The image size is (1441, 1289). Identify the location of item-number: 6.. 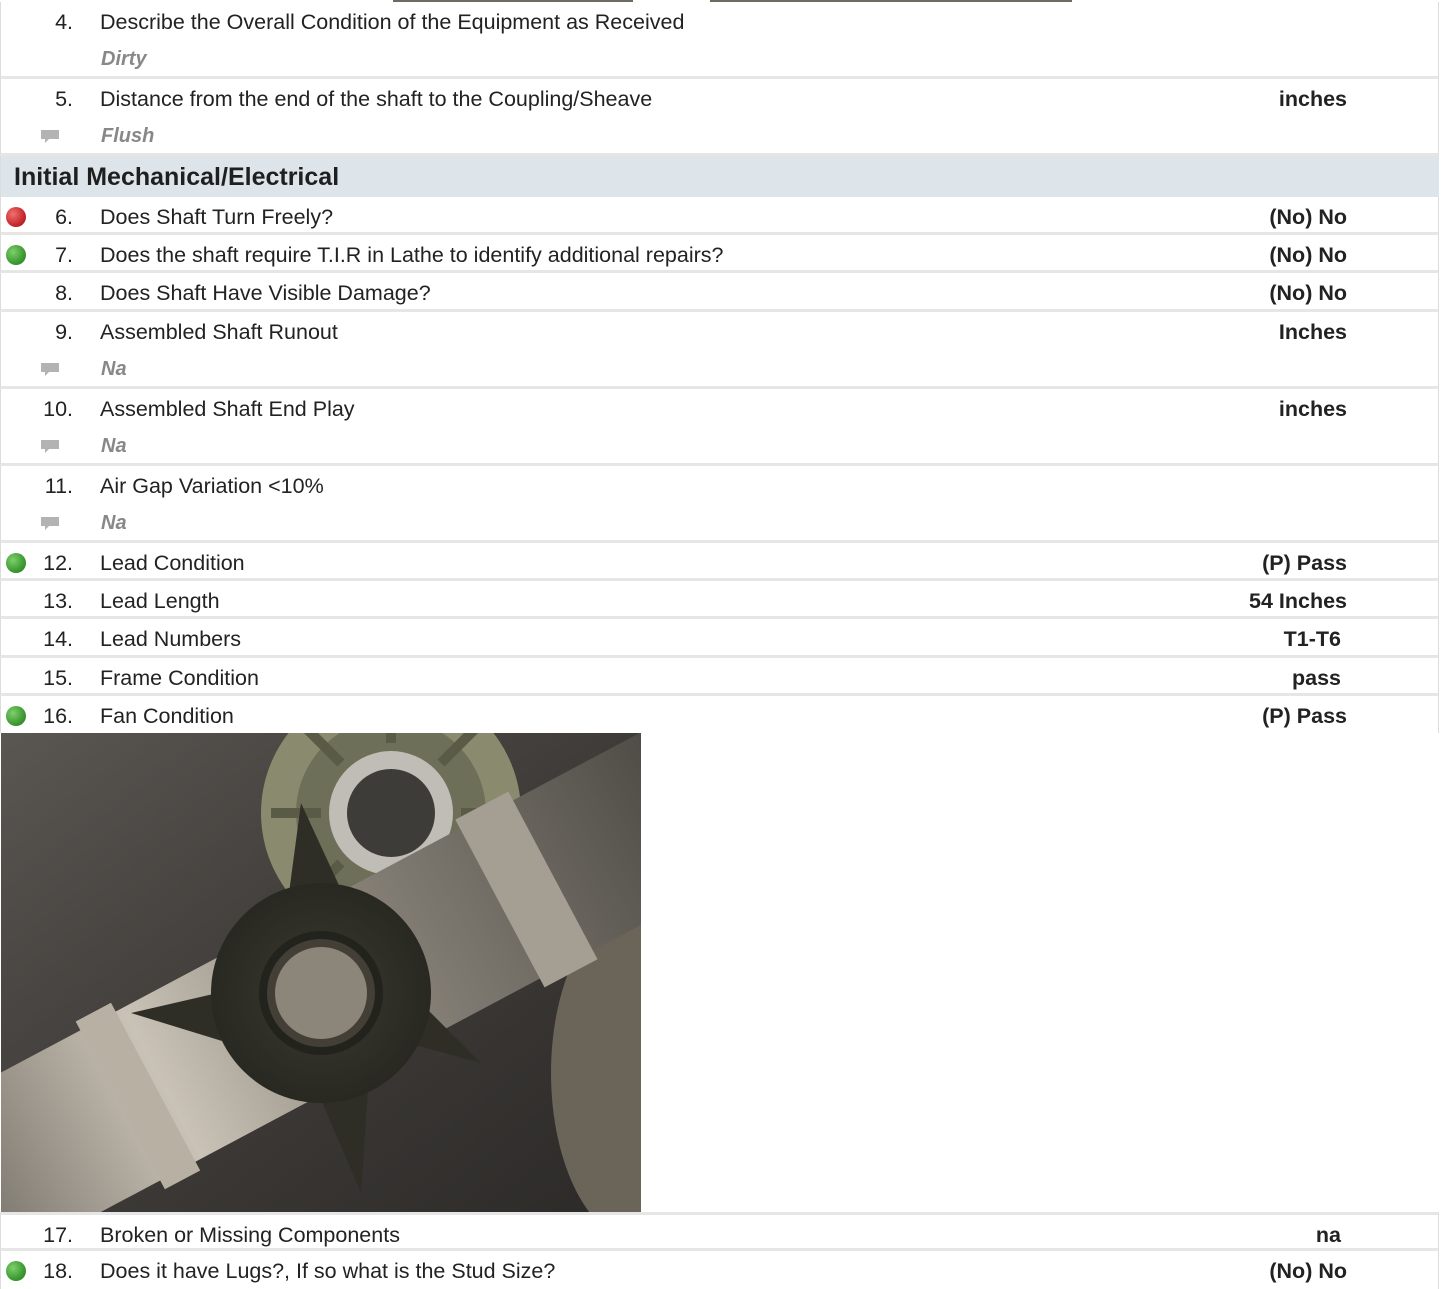
(64, 217).